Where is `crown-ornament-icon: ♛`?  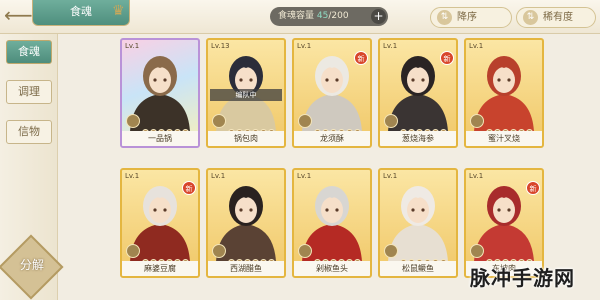 crown-ornament-icon: ♛ is located at coordinates (118, 11).